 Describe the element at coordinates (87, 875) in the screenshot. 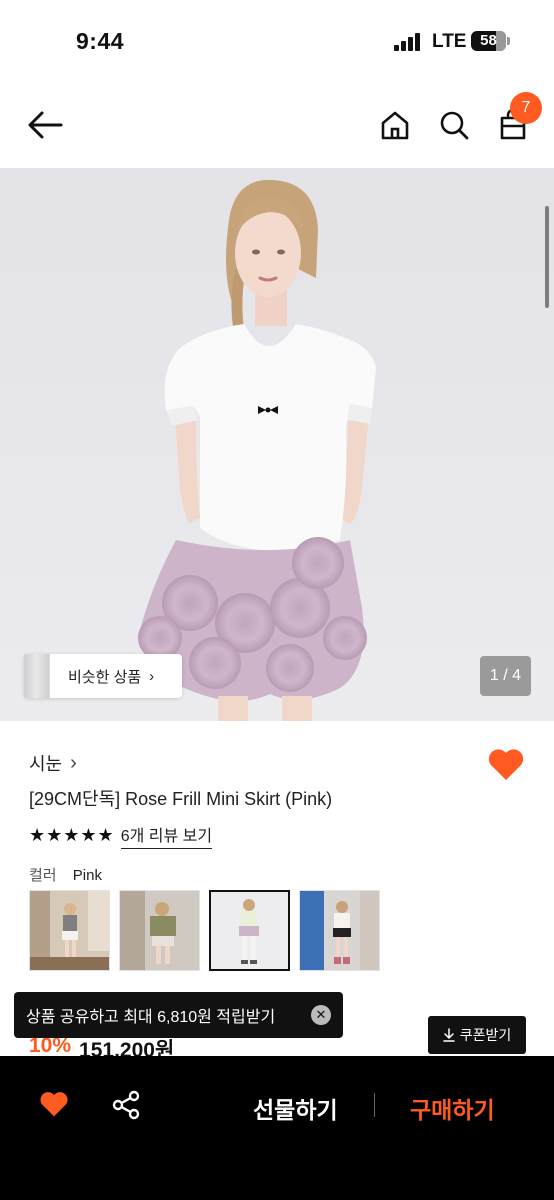

I see `color-value: Pink` at that location.